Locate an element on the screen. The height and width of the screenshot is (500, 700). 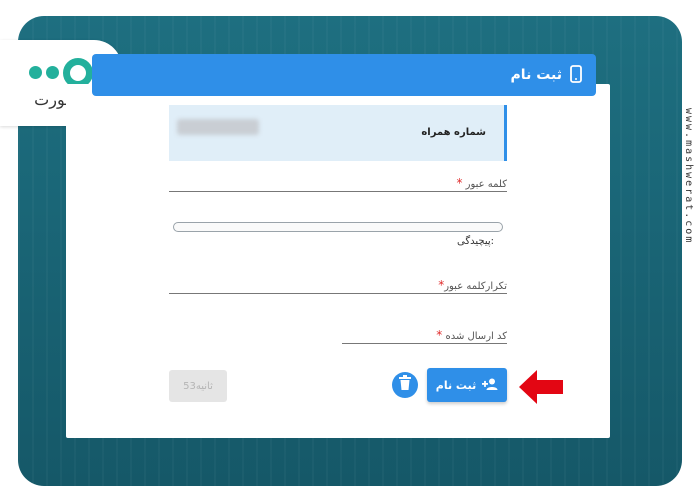
site-watermark: www.mashwerat.com is located at coordinates (688, 176).